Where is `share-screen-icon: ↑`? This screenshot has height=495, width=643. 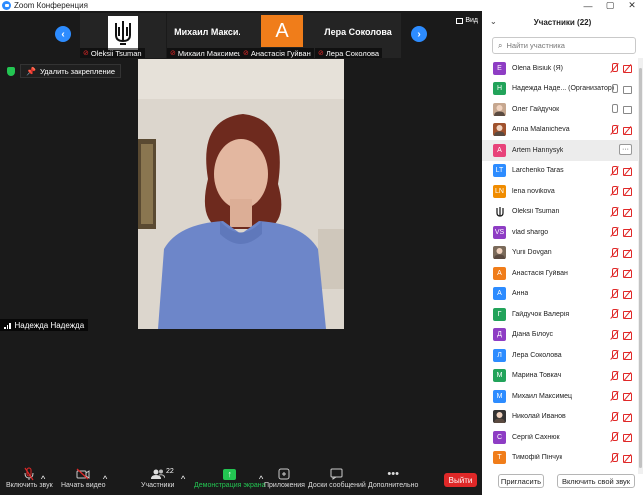
share-screen-icon: ↑ is located at coordinates (230, 474).